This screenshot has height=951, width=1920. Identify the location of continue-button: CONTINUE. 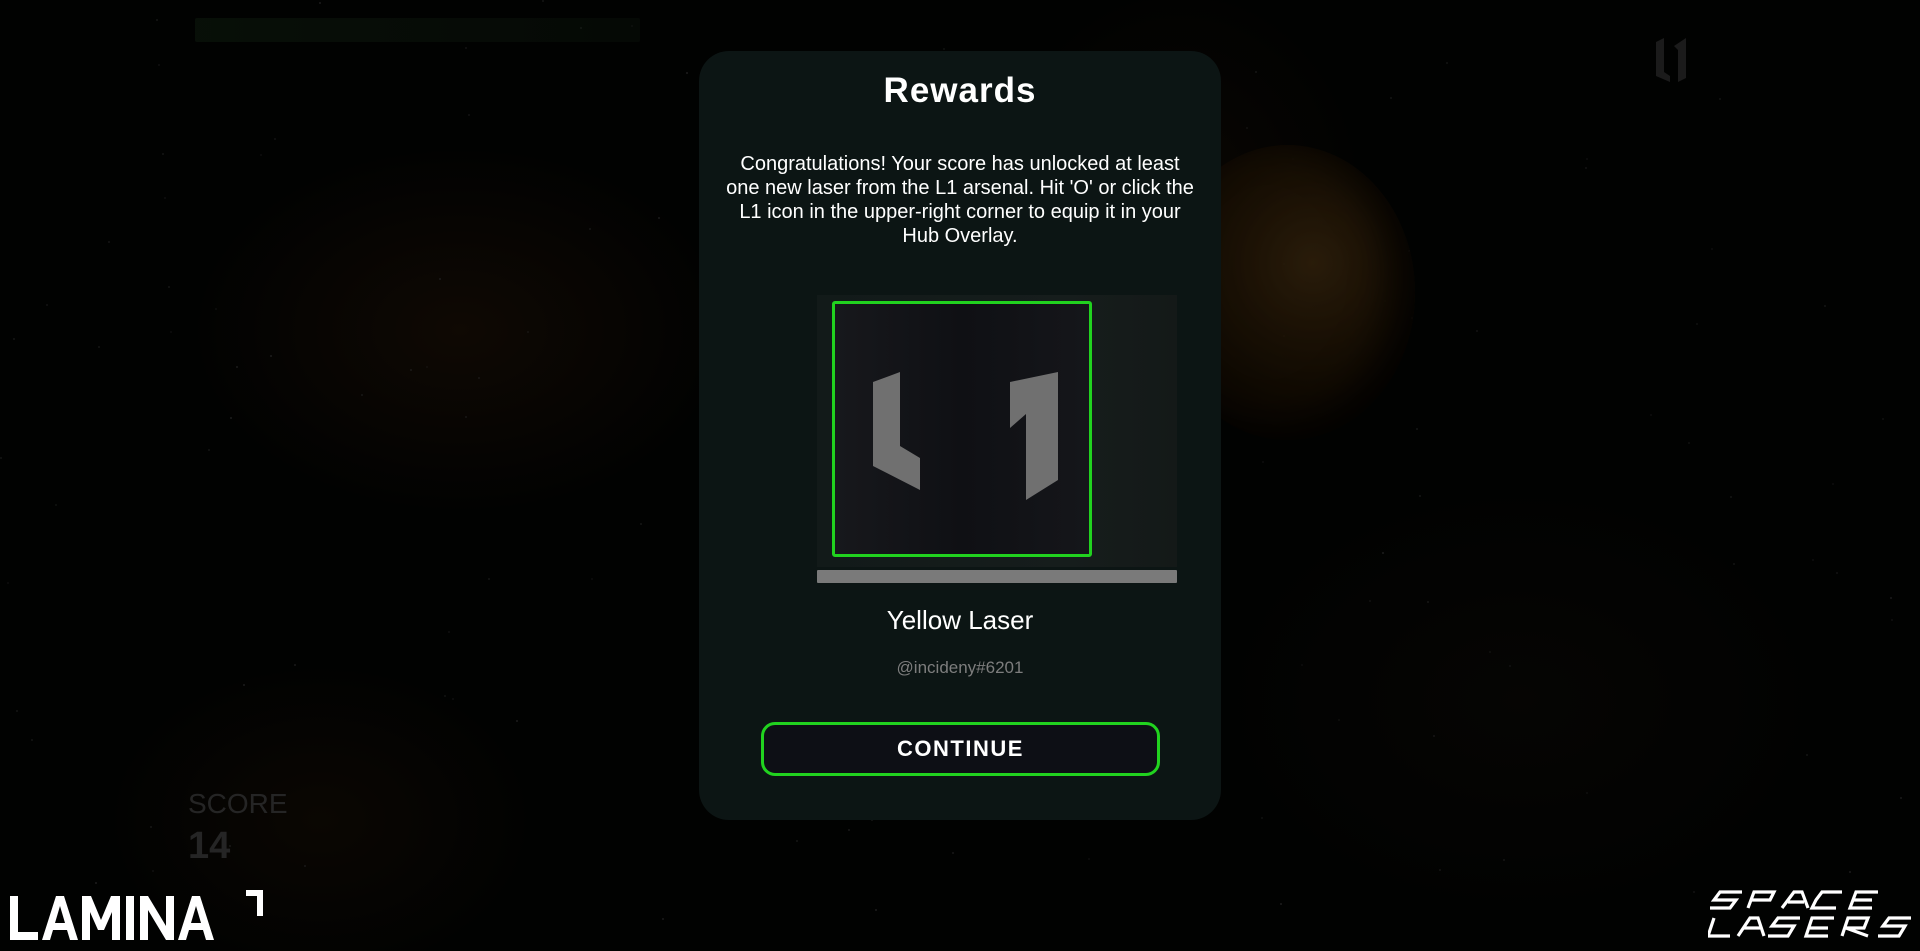
(960, 749).